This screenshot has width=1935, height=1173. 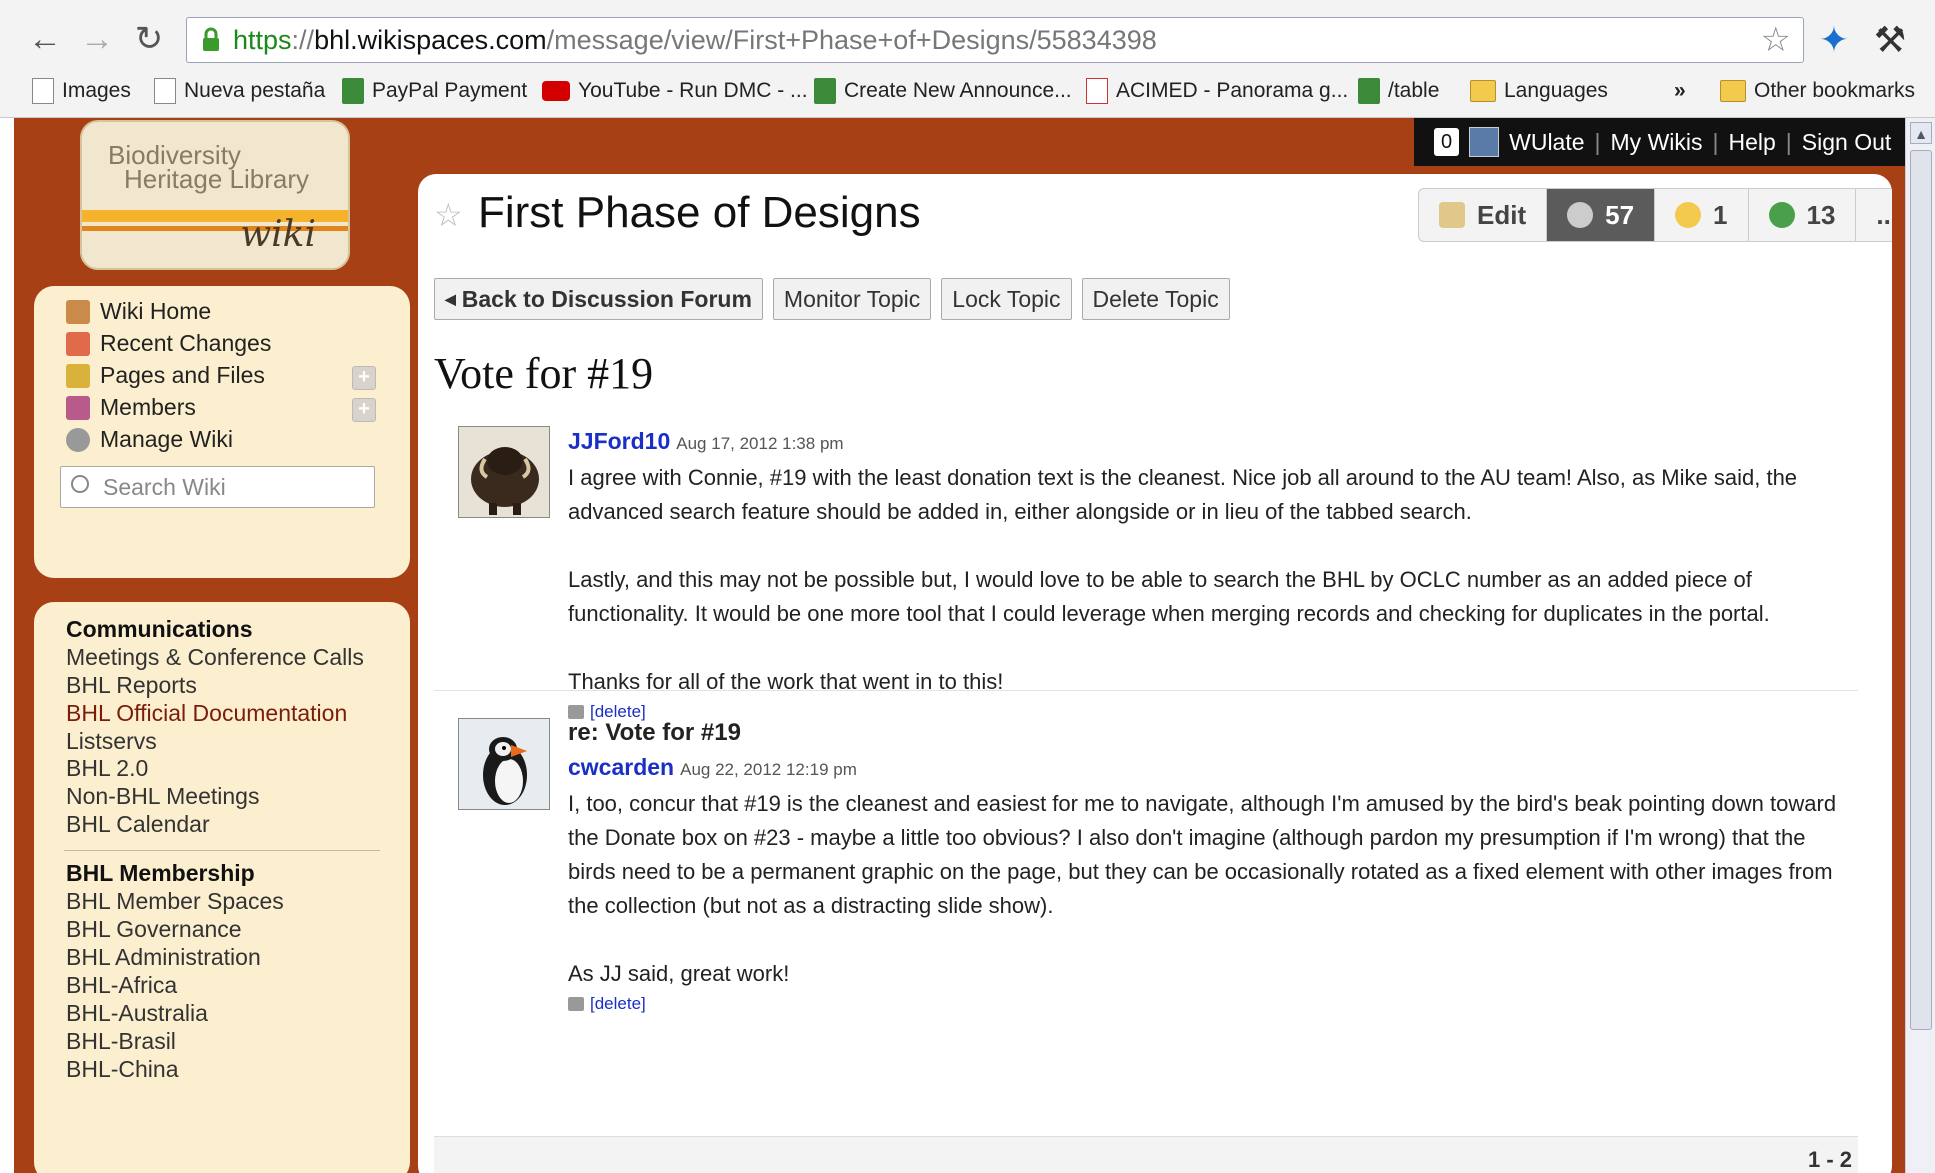 I want to click on wrench-menu-icon: ⚒, so click(x=1890, y=40).